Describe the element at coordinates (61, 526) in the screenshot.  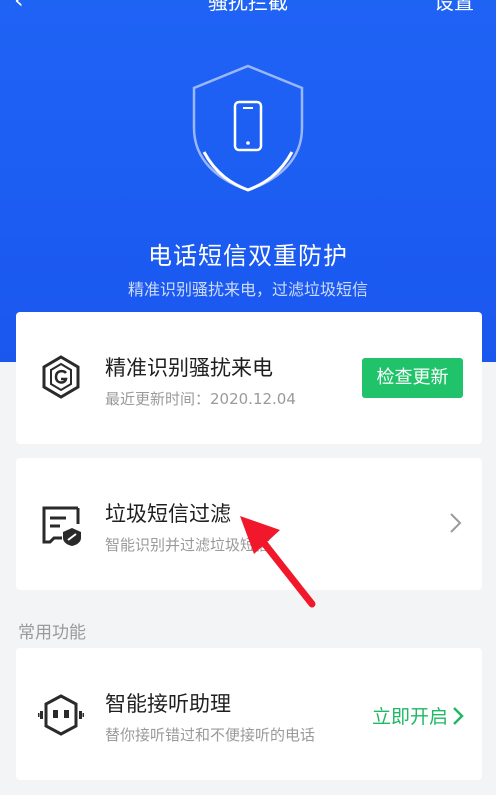
I see `message-filter-icon` at that location.